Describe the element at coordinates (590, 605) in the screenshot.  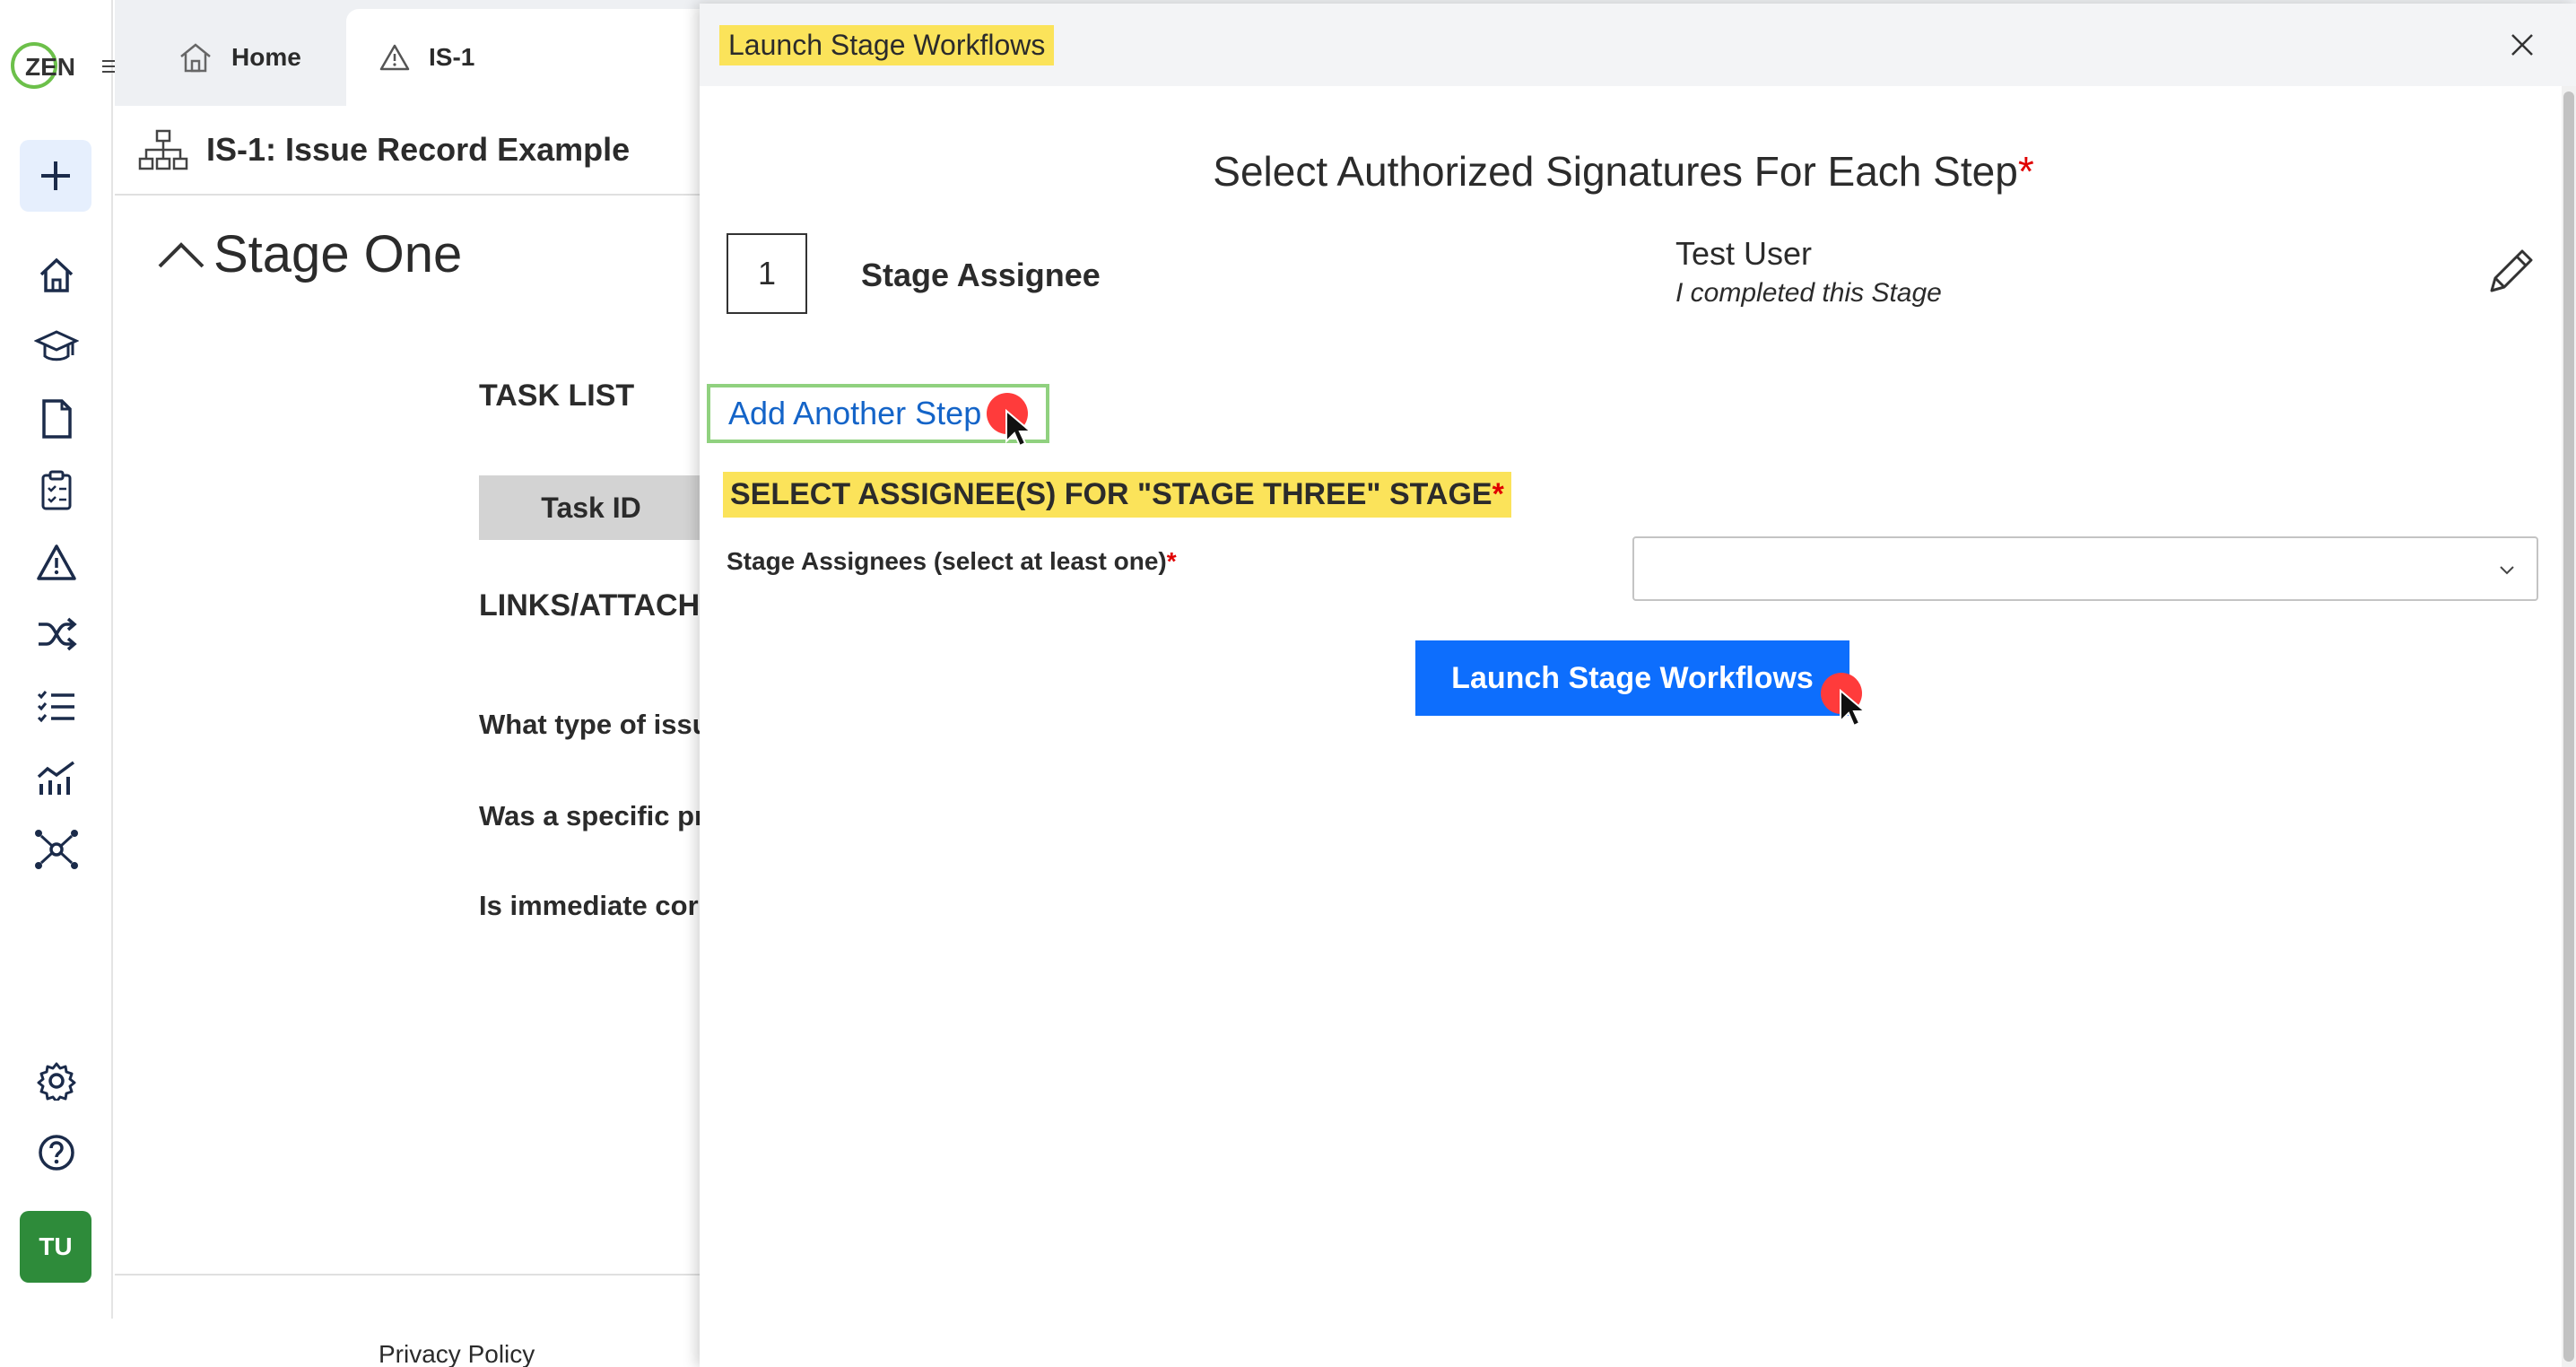
I see `links-attachments-heading: LINKS/ATTACH` at that location.